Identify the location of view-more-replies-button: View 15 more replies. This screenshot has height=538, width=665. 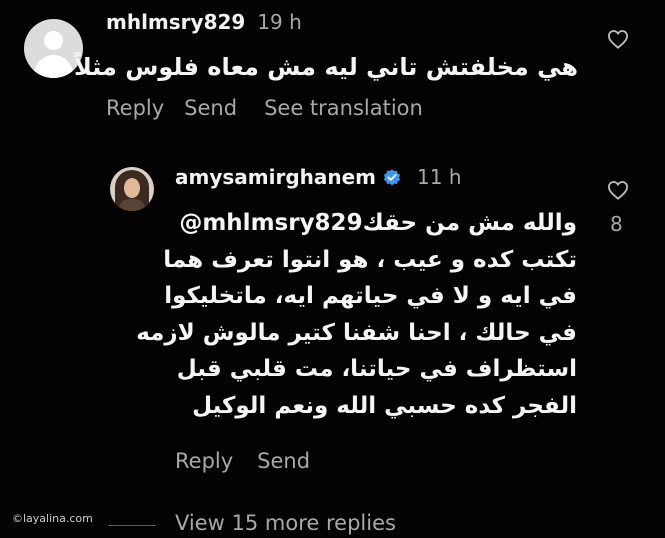
(285, 523).